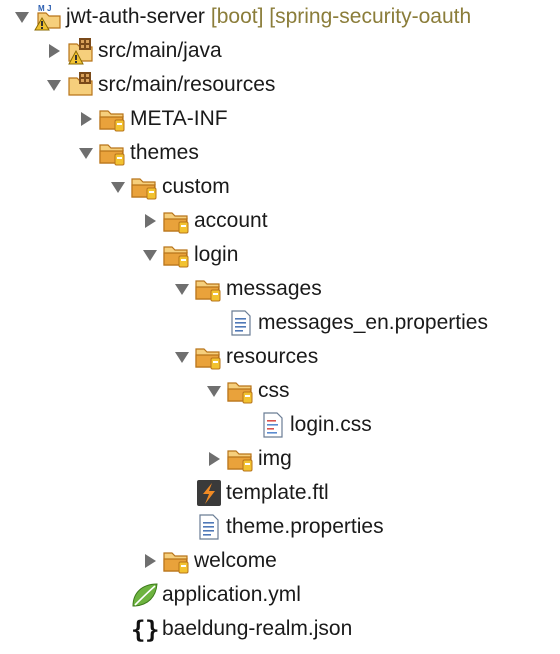  I want to click on tree-item-label: template.ftl, so click(277, 492).